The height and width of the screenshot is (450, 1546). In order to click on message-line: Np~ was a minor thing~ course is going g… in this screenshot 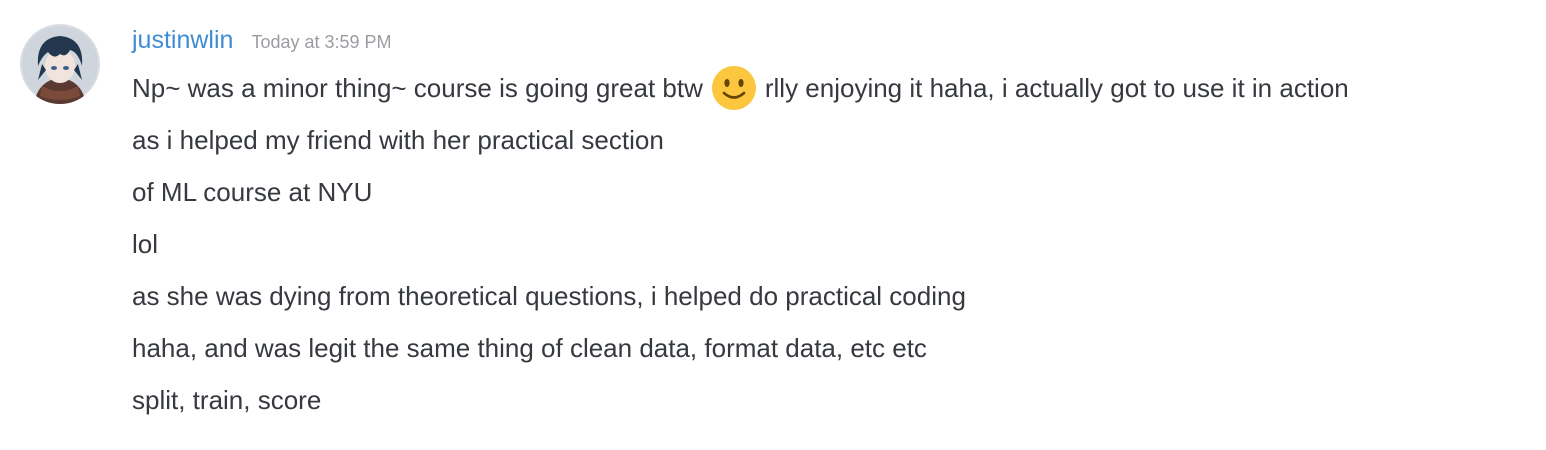, I will do `click(832, 88)`.